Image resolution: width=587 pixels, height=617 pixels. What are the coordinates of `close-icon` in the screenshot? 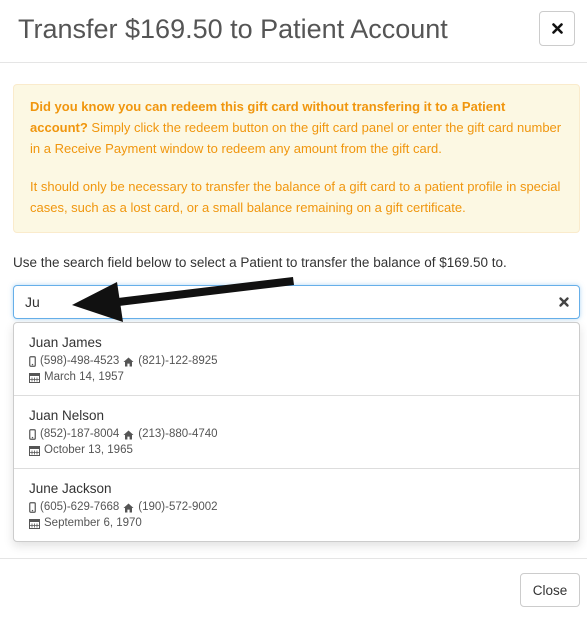 It's located at (557, 28).